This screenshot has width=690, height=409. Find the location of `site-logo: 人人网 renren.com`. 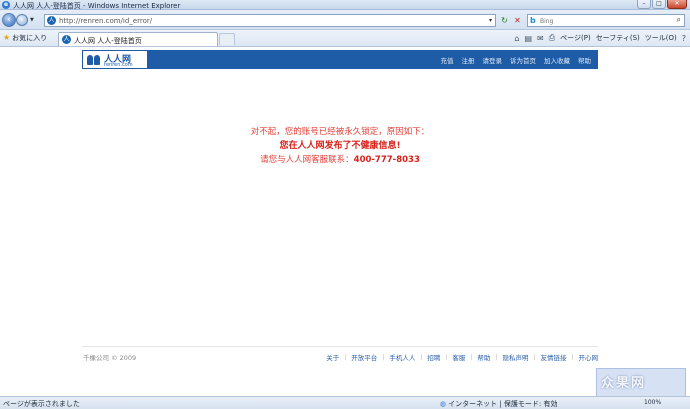

site-logo: 人人网 renren.com is located at coordinates (115, 59).